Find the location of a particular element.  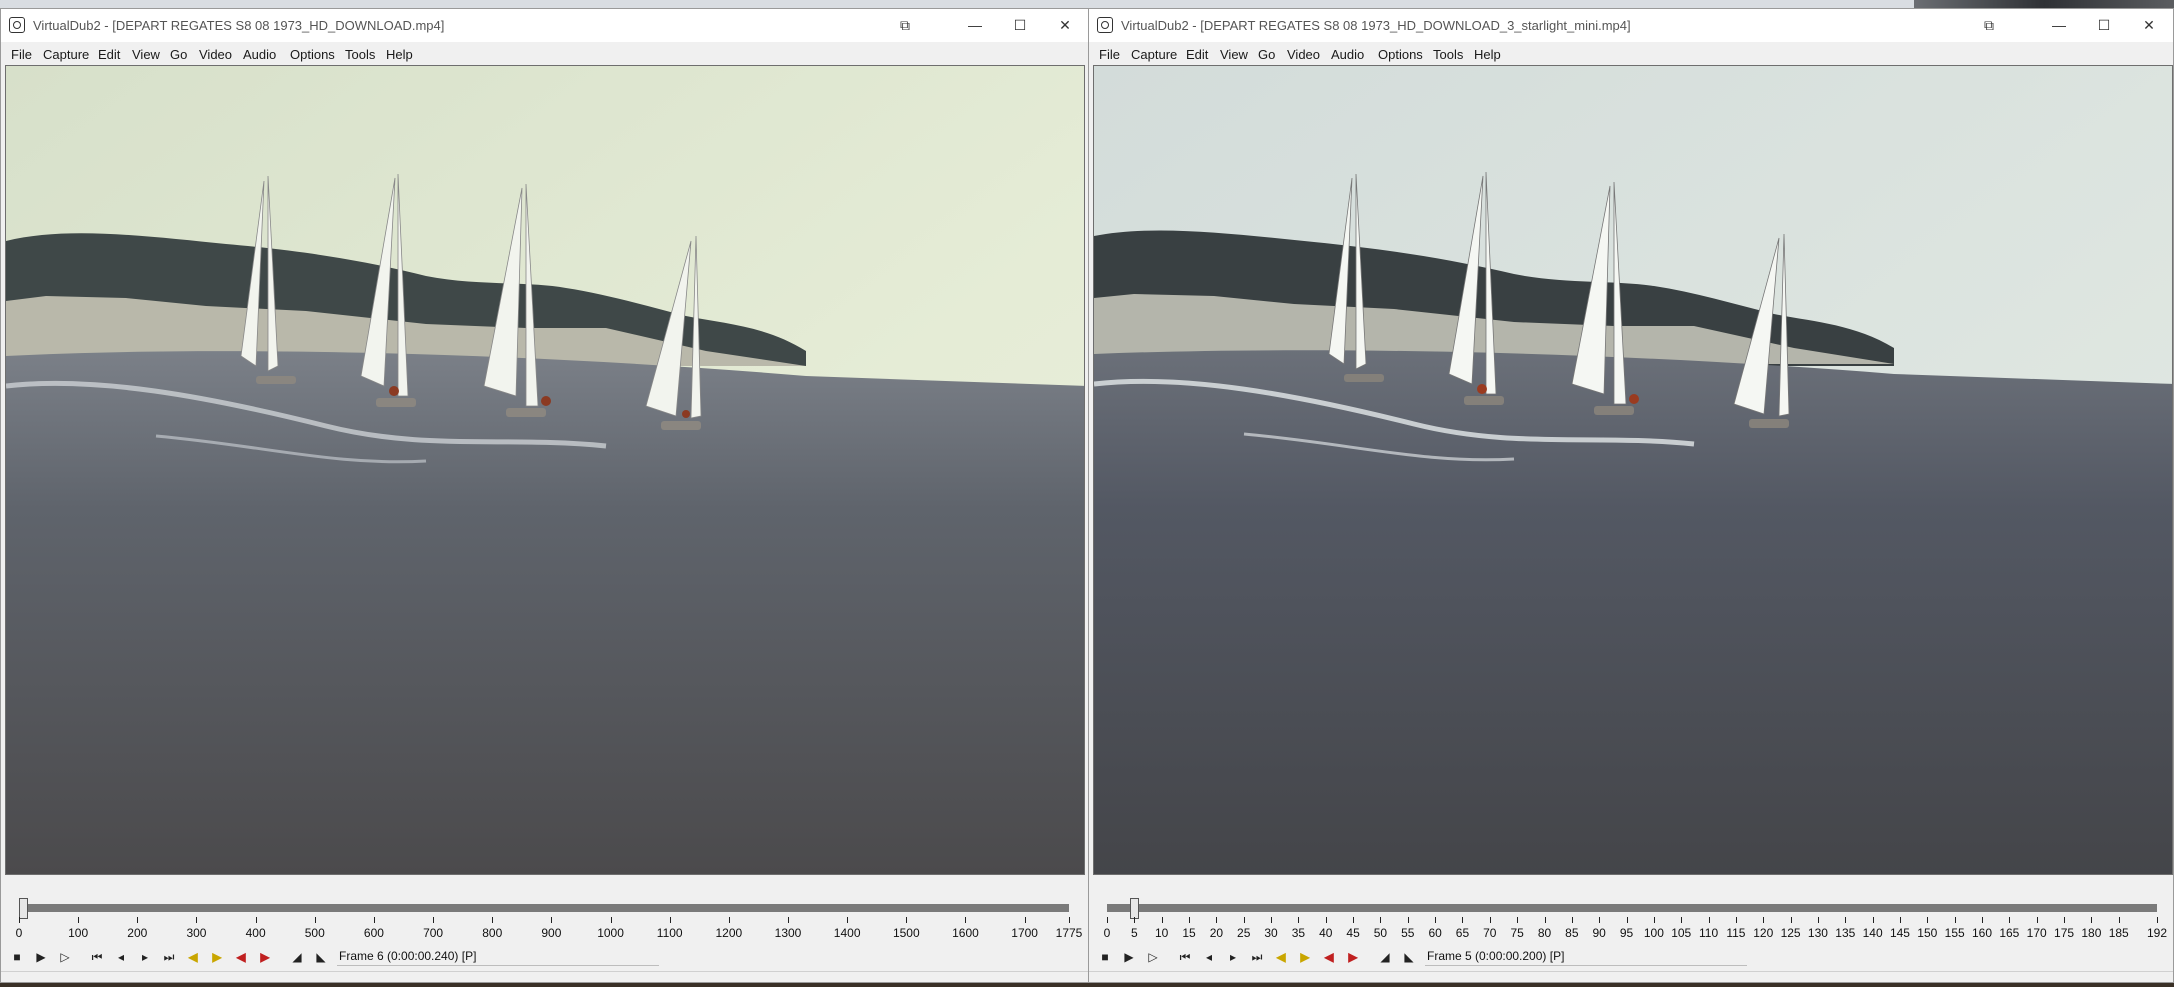

timeline-tick-label: 55 is located at coordinates (1408, 933).